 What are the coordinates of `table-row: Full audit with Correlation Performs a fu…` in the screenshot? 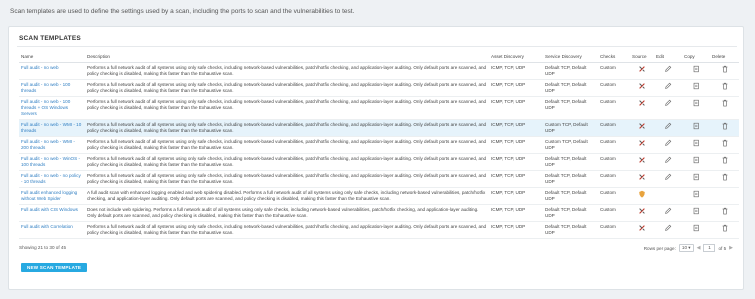 It's located at (379, 230).